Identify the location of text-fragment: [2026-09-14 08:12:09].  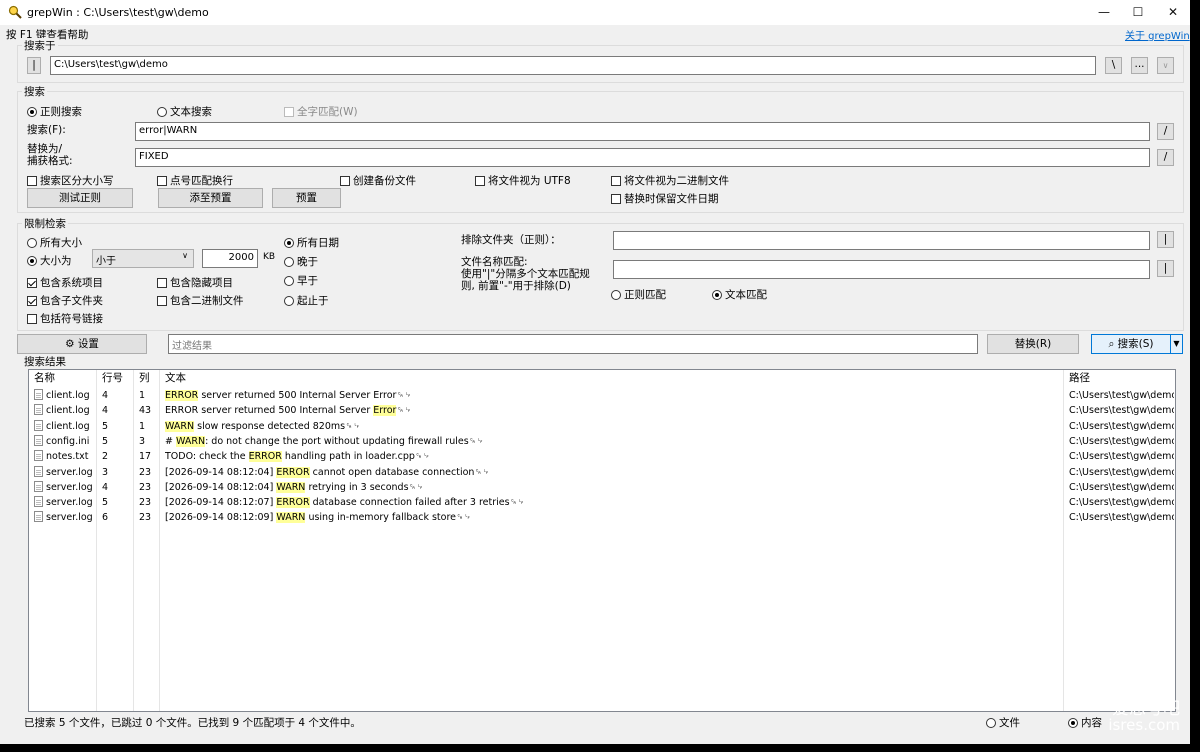
(221, 518).